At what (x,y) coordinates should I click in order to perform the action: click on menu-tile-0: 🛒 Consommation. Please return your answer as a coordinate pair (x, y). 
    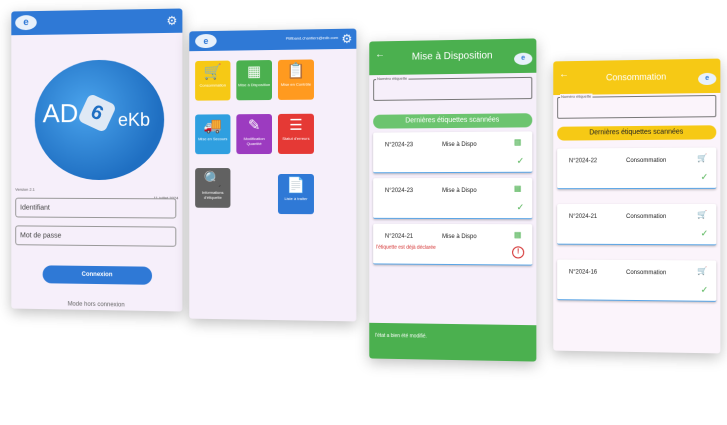
    Looking at the image, I should click on (213, 80).